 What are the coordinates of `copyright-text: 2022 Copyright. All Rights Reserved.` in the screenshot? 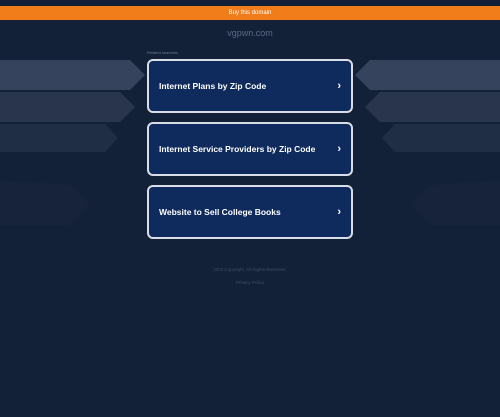 It's located at (250, 269).